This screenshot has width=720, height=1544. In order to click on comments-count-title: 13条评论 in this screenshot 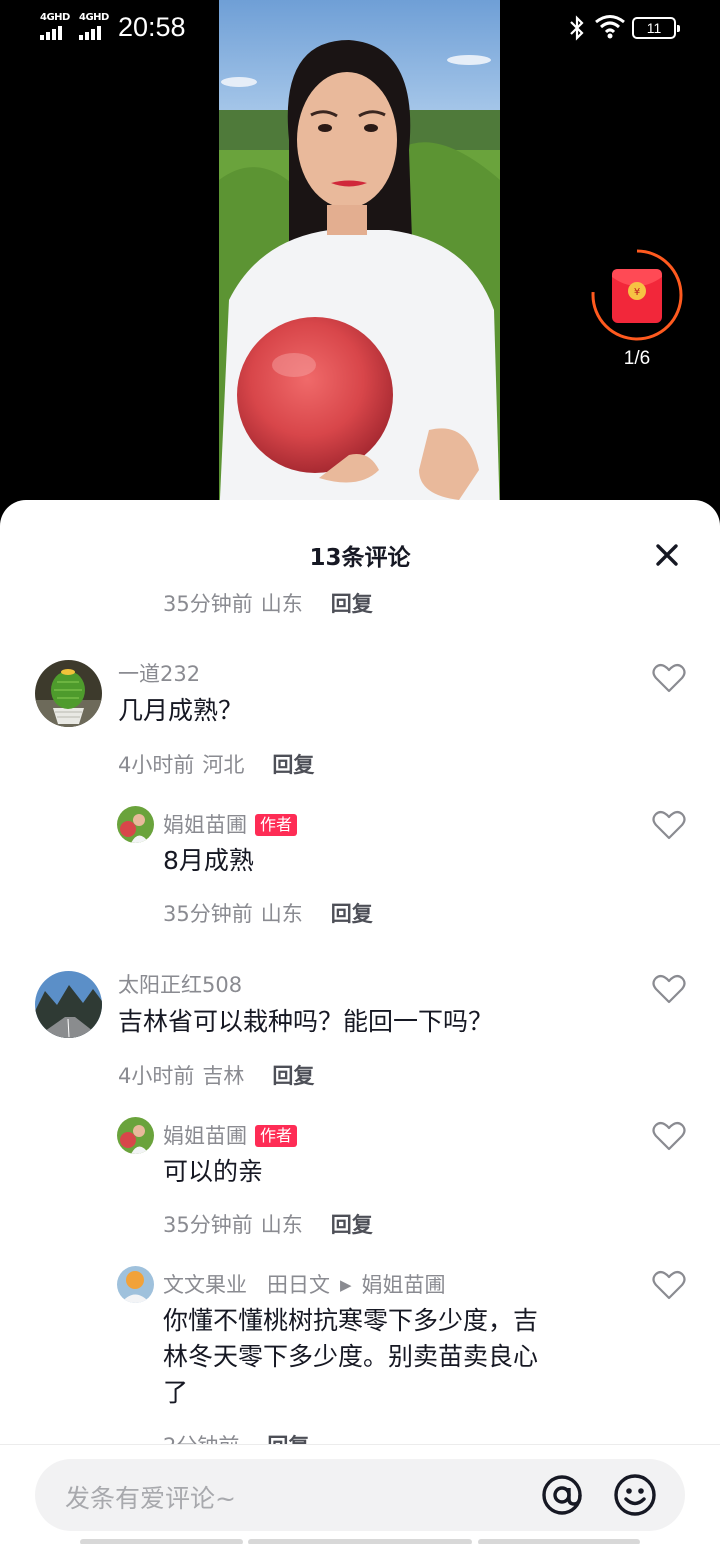, I will do `click(360, 558)`.